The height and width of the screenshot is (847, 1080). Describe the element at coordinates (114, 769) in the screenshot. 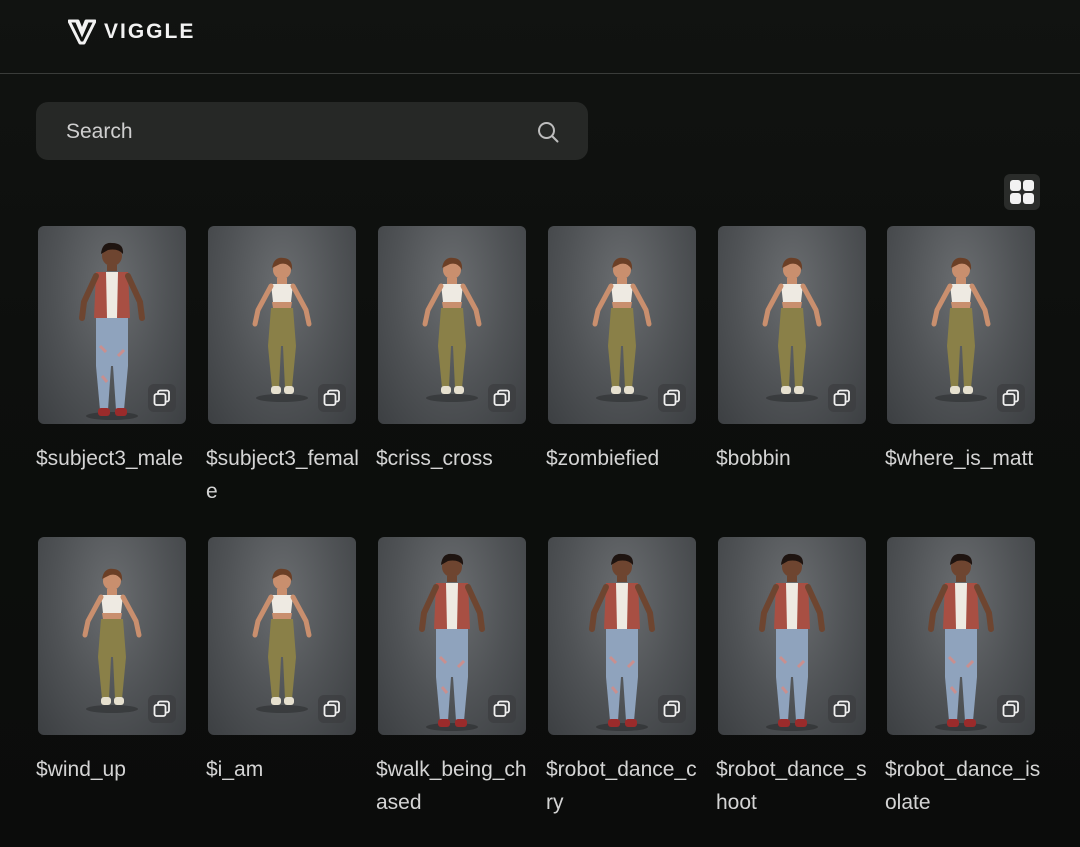

I see `template-label: $wind_up` at that location.